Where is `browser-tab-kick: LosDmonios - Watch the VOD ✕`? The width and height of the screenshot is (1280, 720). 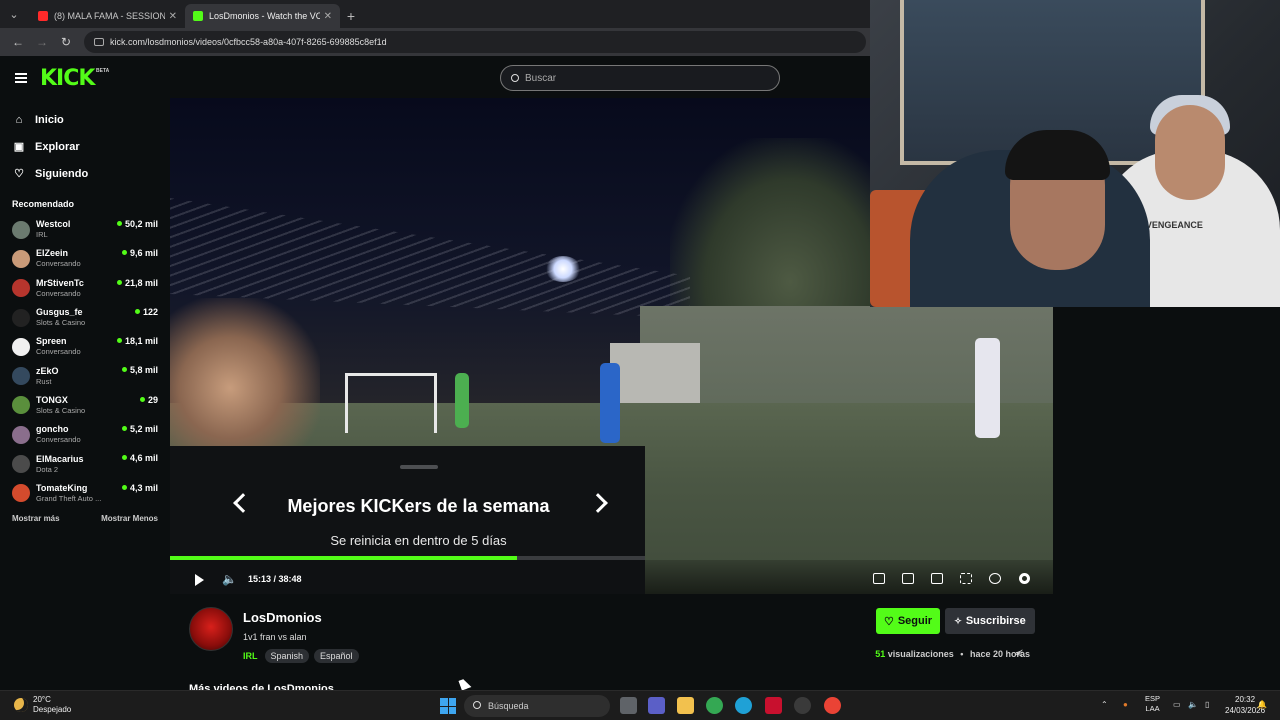
browser-tab-kick: LosDmonios - Watch the VOD ✕ is located at coordinates (262, 16).